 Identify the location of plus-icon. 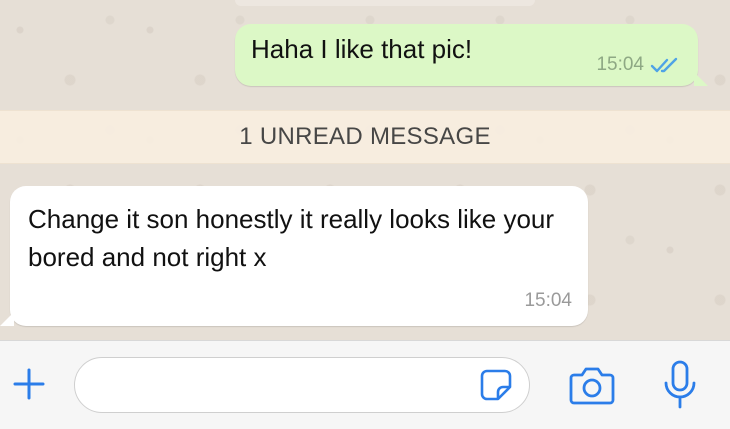
(29, 384).